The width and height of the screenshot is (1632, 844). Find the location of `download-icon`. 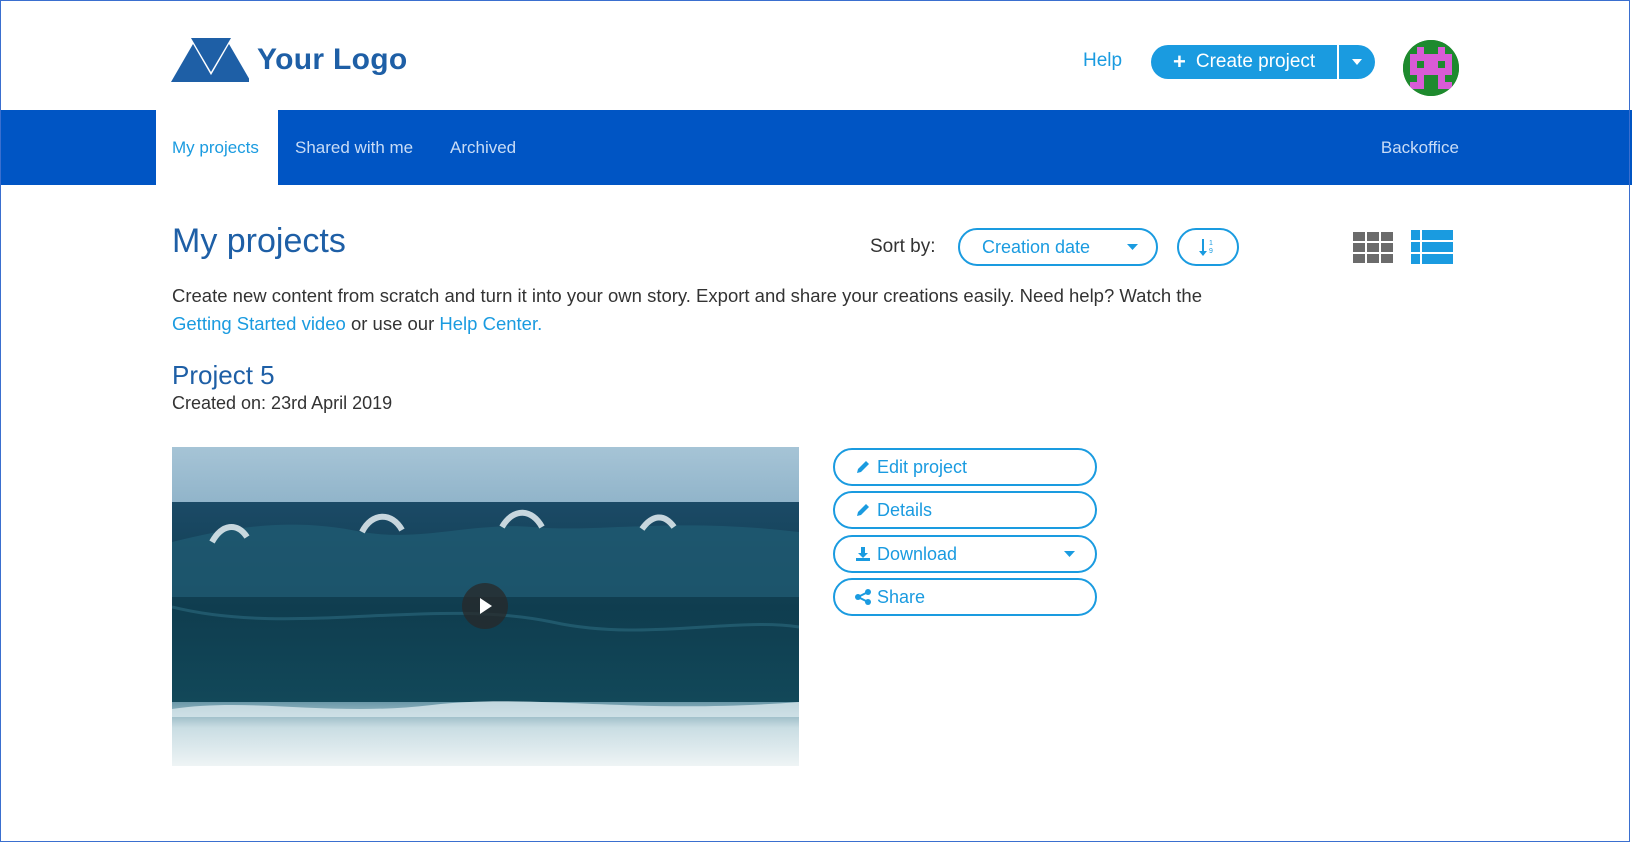

download-icon is located at coordinates (863, 554).